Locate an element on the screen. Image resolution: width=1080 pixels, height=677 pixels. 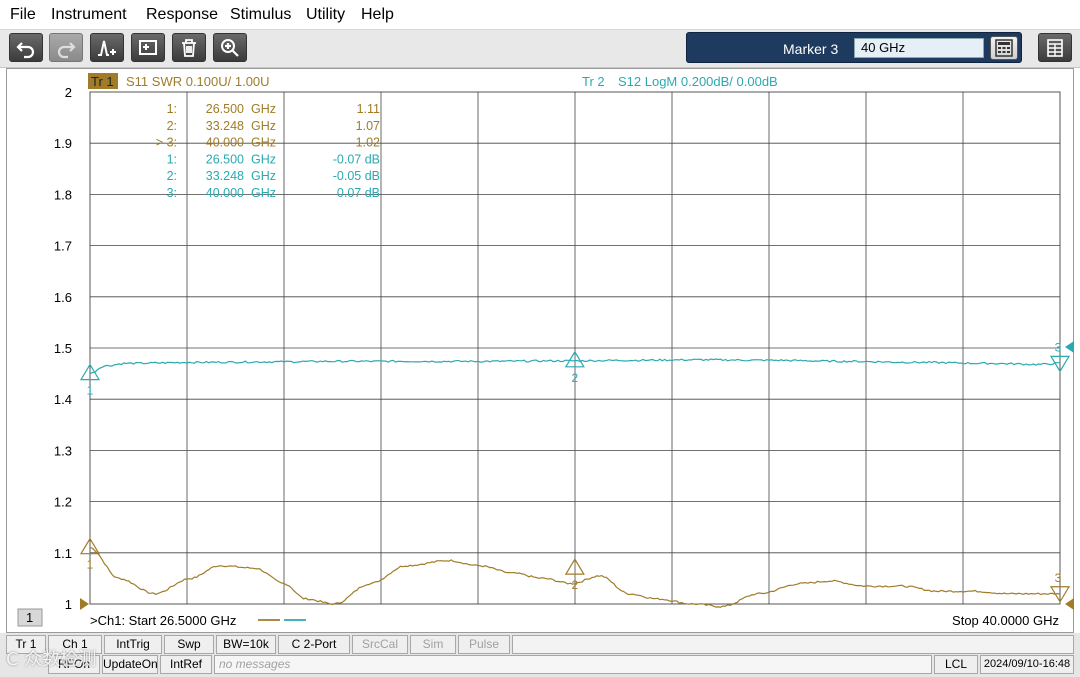
delete-button is located at coordinates (189, 47).